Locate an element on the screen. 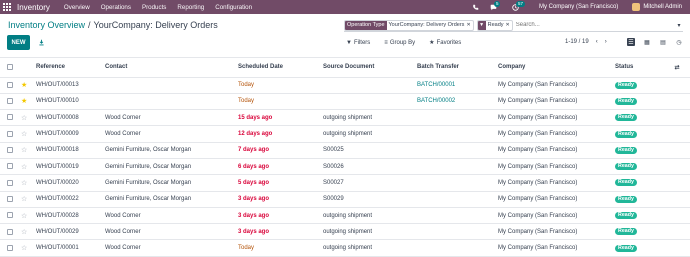  cell-scheduled-date: Today is located at coordinates (280, 85).